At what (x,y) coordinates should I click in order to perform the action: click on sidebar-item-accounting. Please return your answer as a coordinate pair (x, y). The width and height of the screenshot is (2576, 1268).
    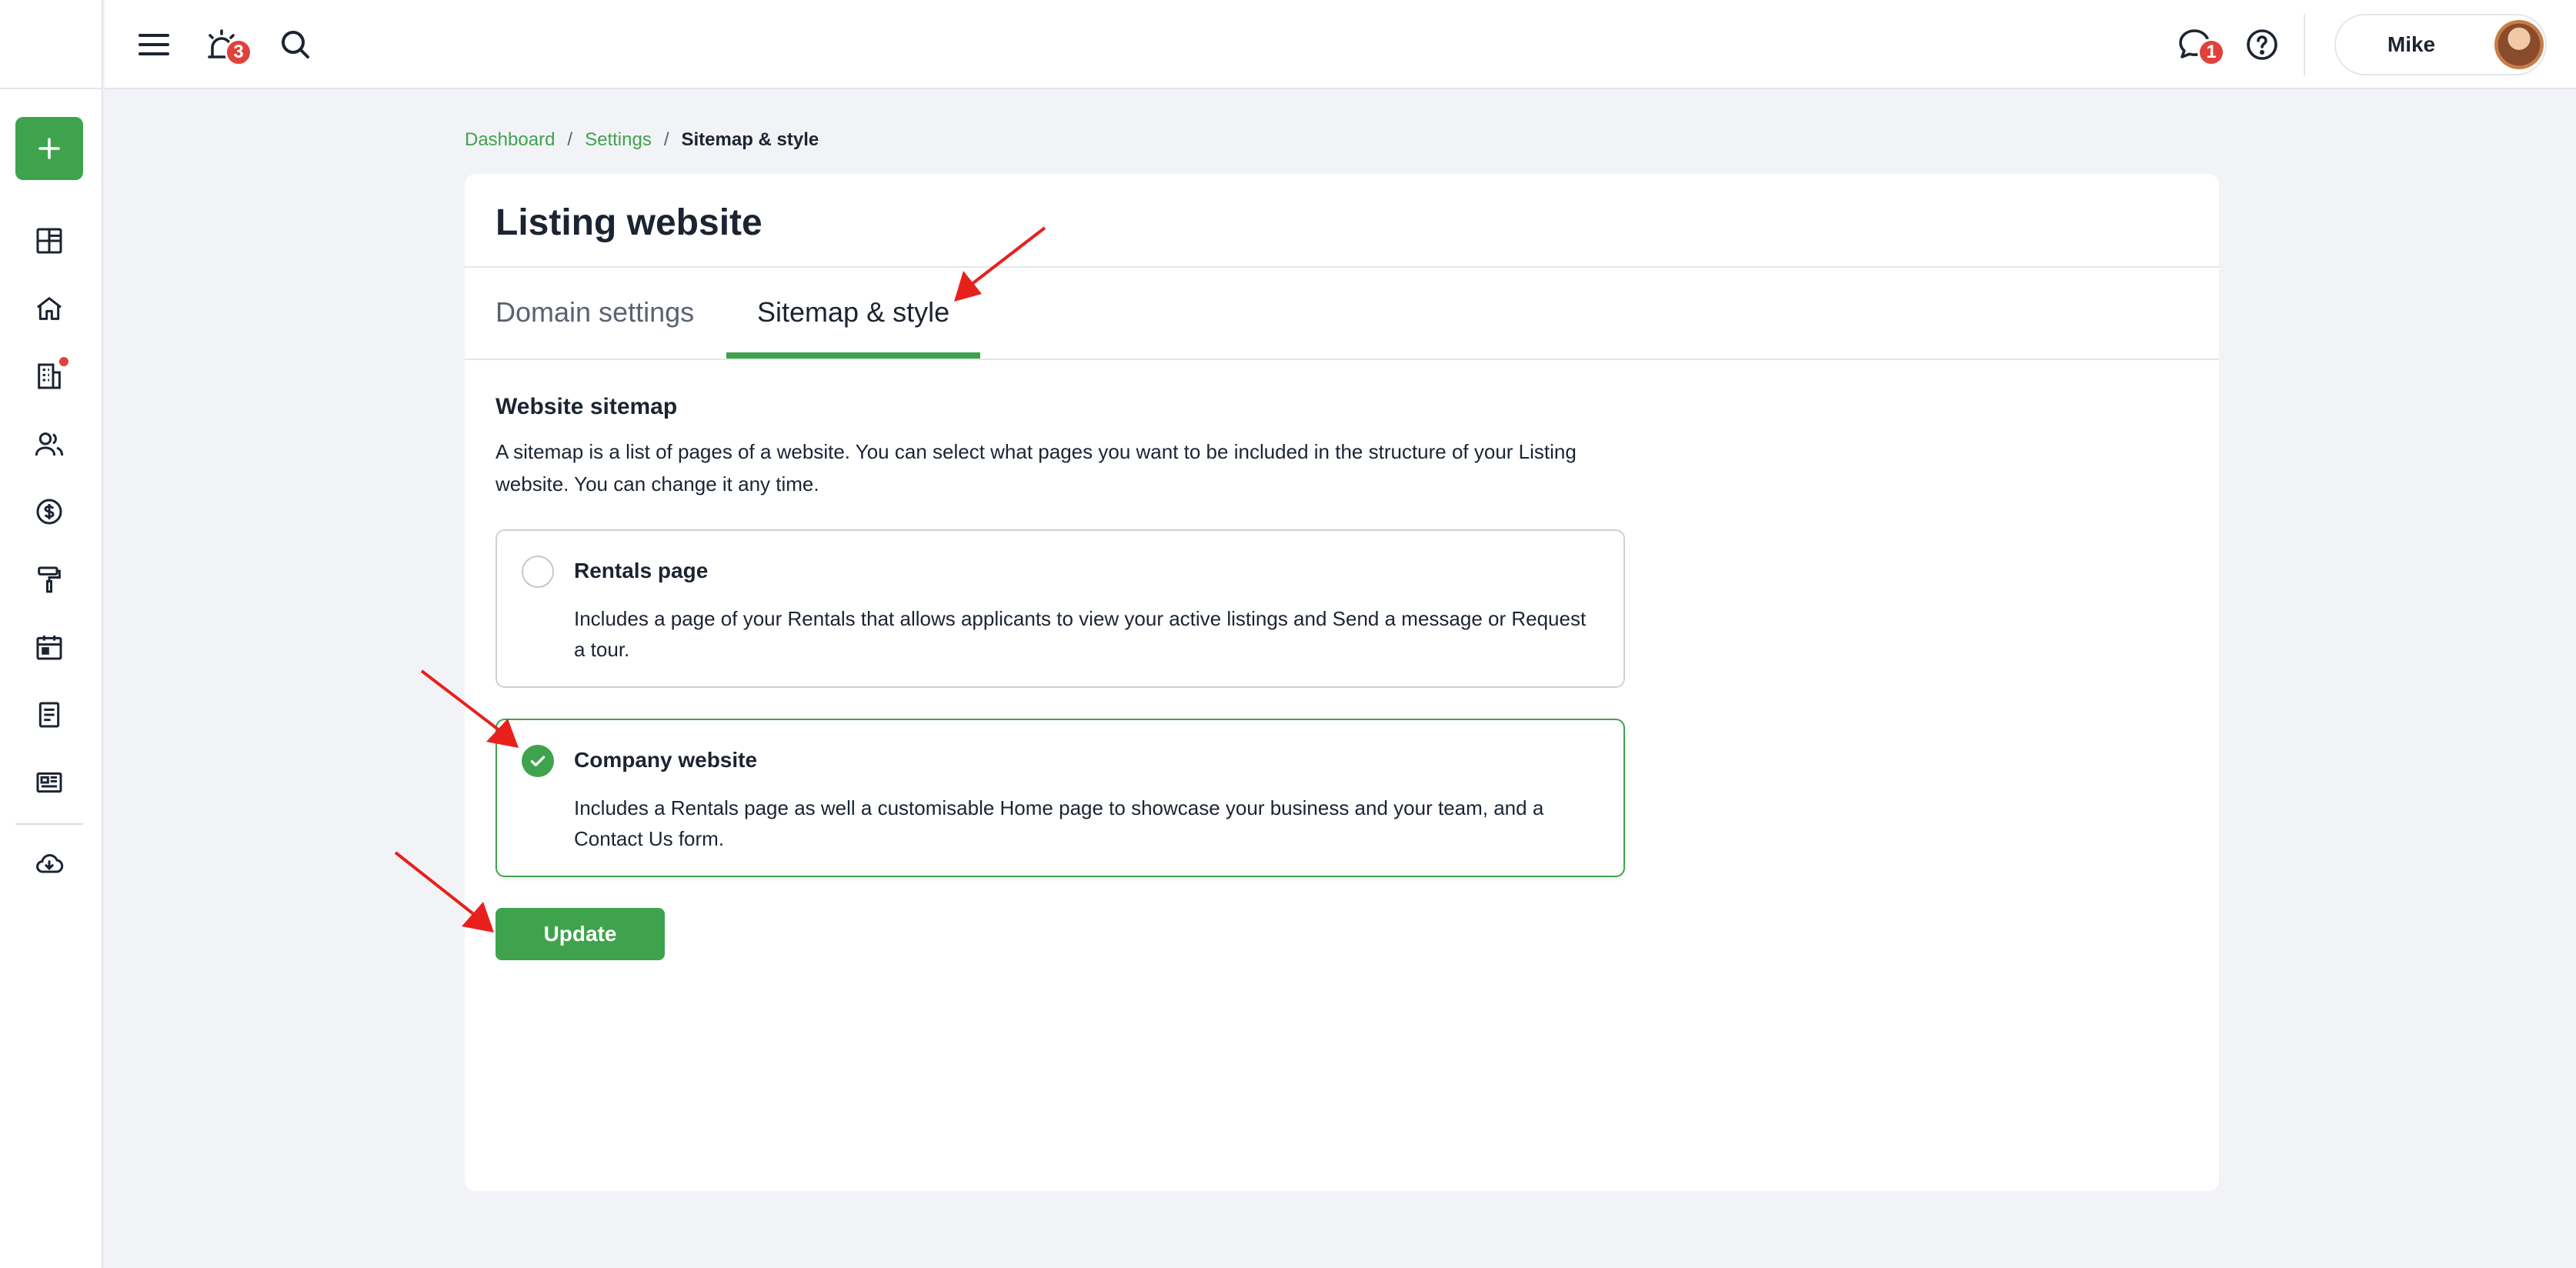
    Looking at the image, I should click on (49, 511).